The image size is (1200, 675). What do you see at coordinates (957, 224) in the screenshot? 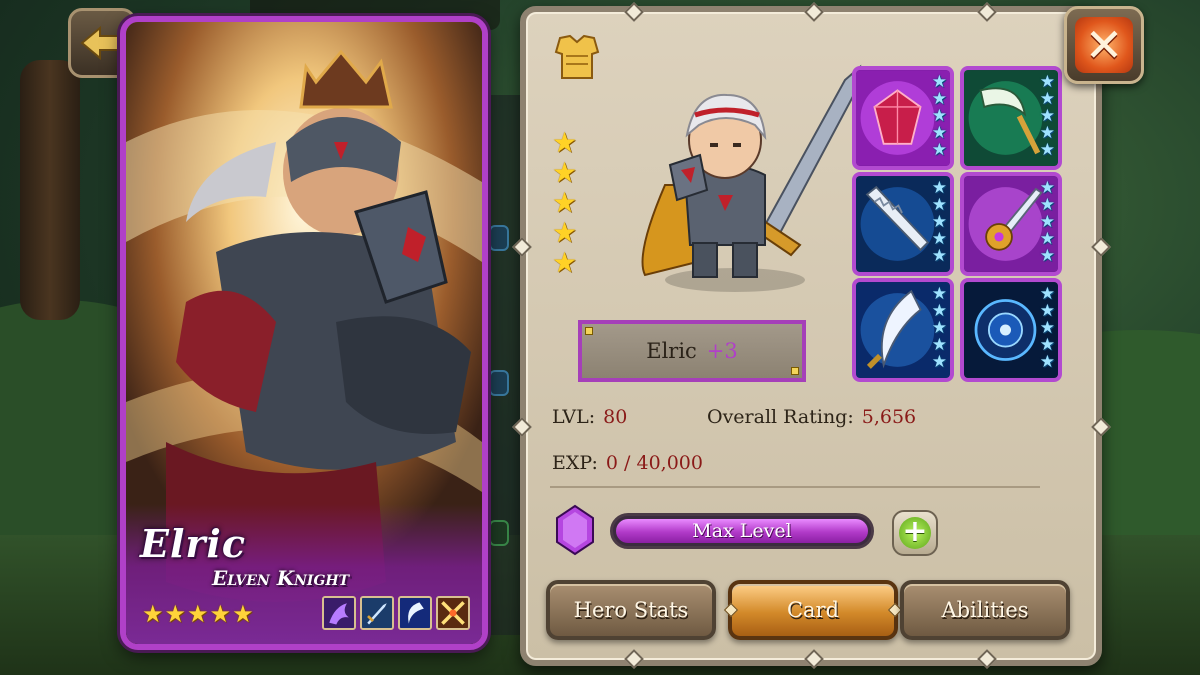
I see `equipment-grid: ★ ★ ★ ★ ★ ★ ★ ★ ★ ★ ★ ★ ★ ★ ★ ★ ★ ★ ★ ★ ★ ★ ★ ★ ★` at bounding box center [957, 224].